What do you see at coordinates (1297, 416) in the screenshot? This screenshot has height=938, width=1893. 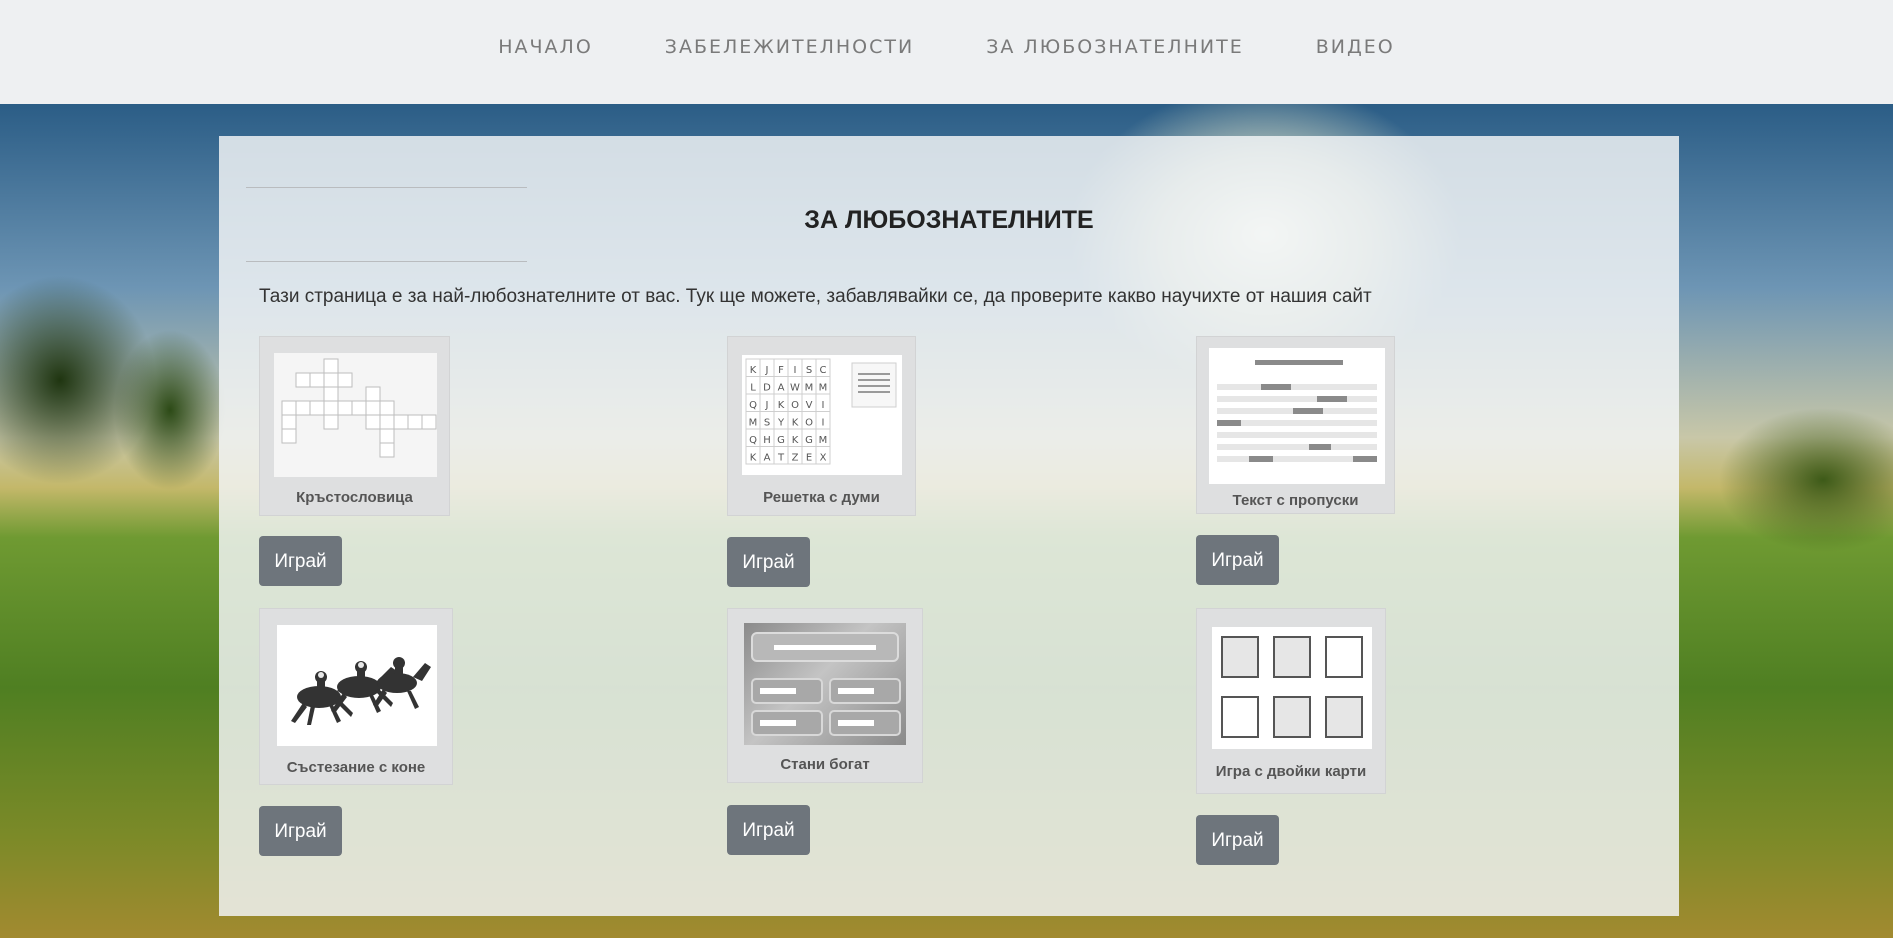 I see `fill-blanks-icon` at bounding box center [1297, 416].